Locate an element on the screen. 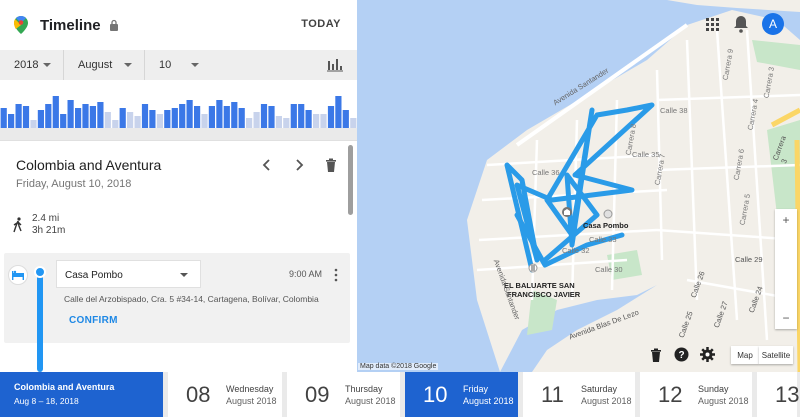  lock-icon is located at coordinates (113, 25).